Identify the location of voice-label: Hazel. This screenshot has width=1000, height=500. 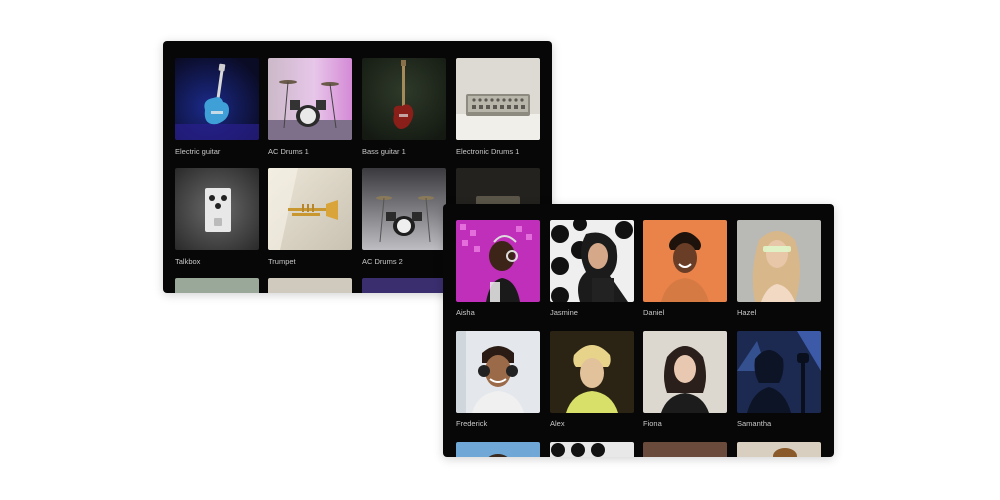
(747, 312).